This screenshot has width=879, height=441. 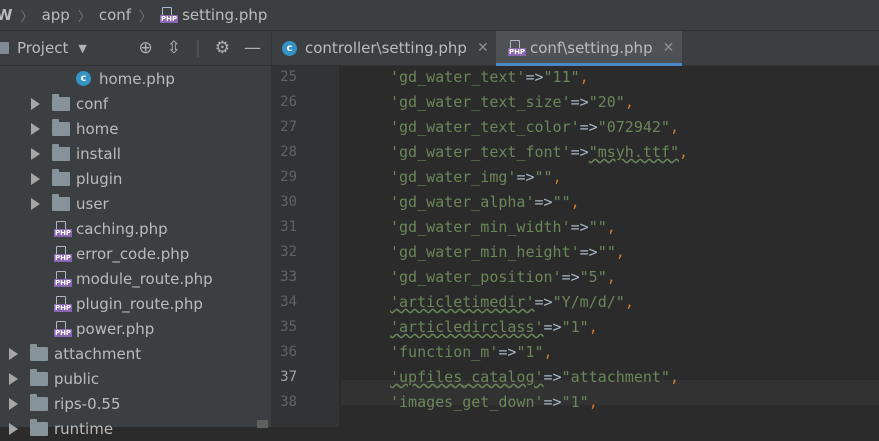 What do you see at coordinates (593, 277) in the screenshot?
I see `array-value: "5"` at bounding box center [593, 277].